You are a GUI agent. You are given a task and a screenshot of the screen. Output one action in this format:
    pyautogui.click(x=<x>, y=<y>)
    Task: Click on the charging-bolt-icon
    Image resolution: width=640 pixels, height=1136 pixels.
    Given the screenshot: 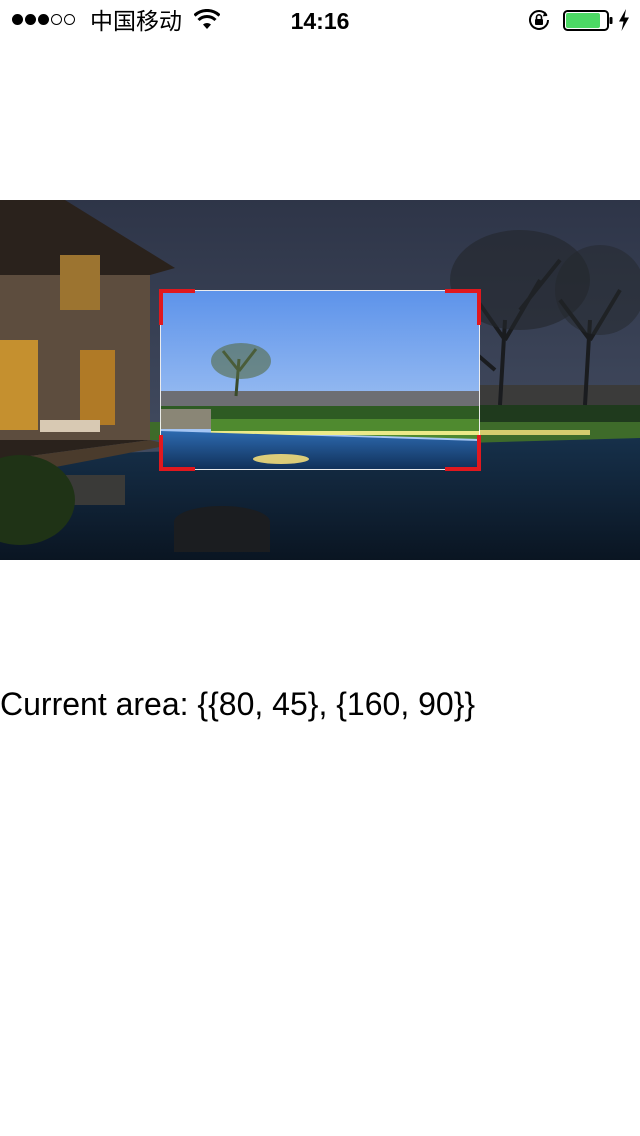 What is the action you would take?
    pyautogui.click(x=624, y=20)
    